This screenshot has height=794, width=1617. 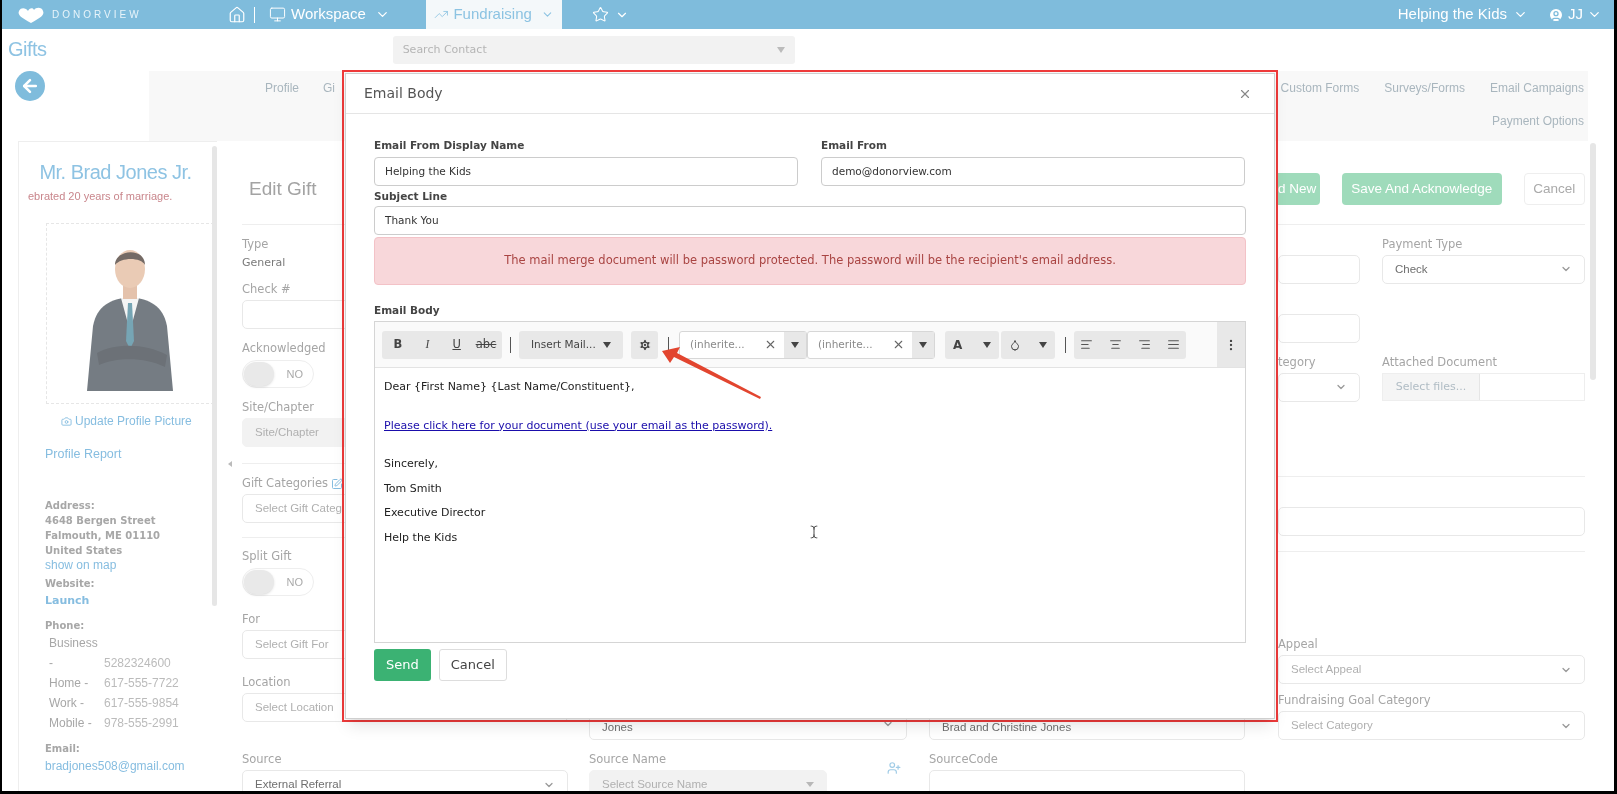 I want to click on camera-icon, so click(x=66, y=421).